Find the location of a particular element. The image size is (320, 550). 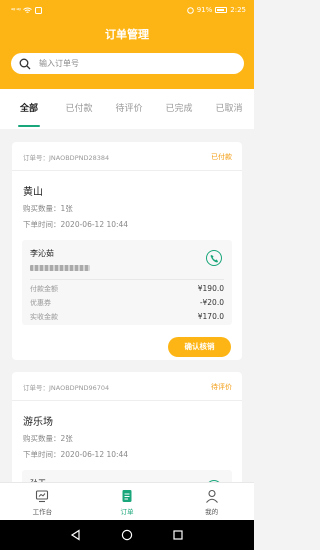

tab-cancelled: 已取消 is located at coordinates (229, 109).